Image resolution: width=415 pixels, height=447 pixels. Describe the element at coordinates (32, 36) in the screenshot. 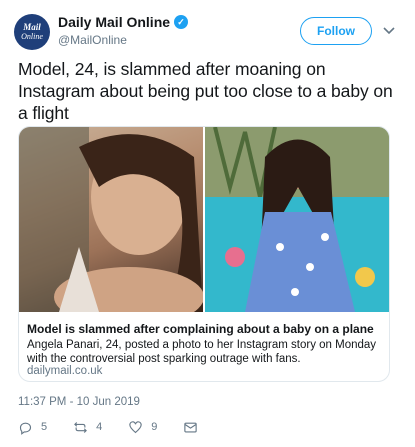

I see `avatar-text-line2: Online` at that location.